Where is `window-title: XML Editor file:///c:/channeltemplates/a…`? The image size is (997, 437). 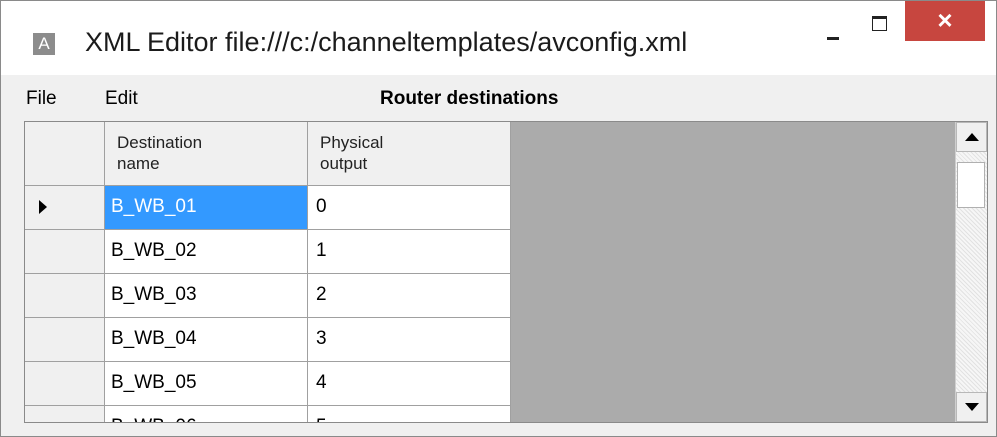 window-title: XML Editor file:///c:/channeltemplates/a… is located at coordinates (386, 42).